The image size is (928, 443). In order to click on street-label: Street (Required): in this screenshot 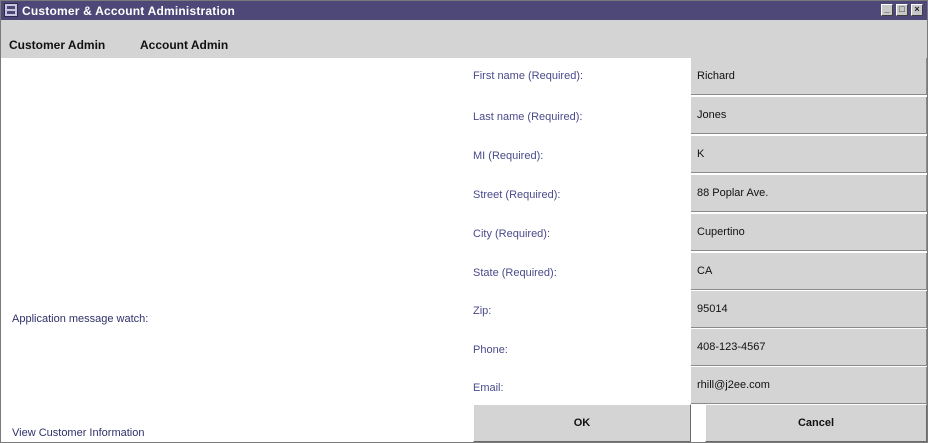, I will do `click(517, 195)`.